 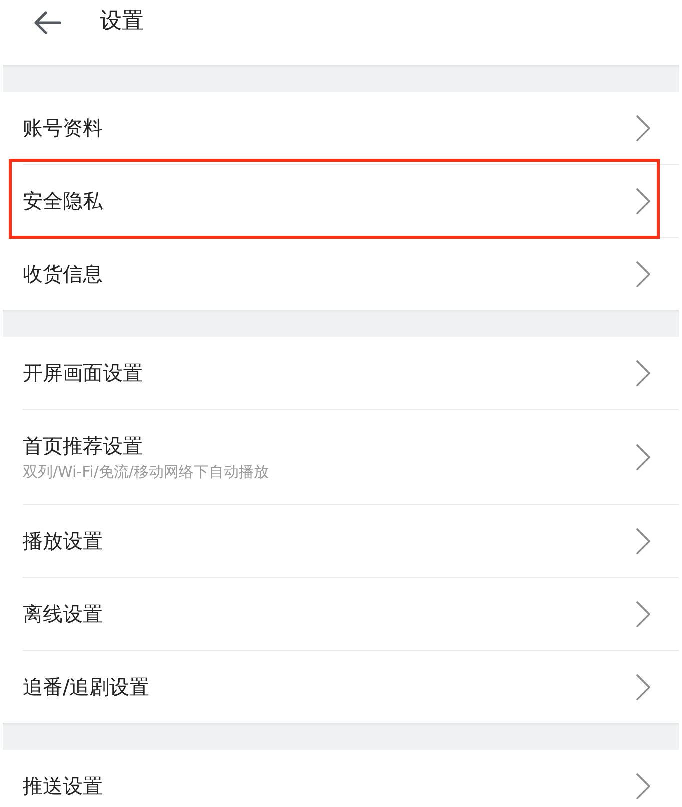 I want to click on row-label: 离线设置, so click(x=63, y=614).